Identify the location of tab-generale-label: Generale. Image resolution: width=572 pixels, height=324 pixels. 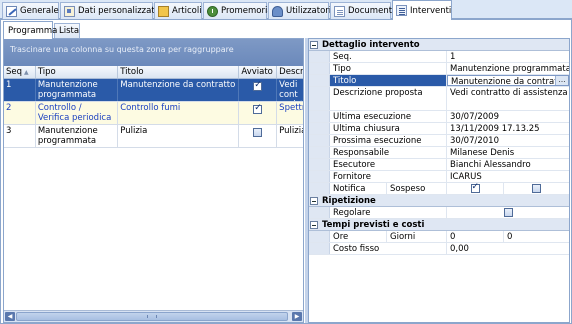
(39, 11).